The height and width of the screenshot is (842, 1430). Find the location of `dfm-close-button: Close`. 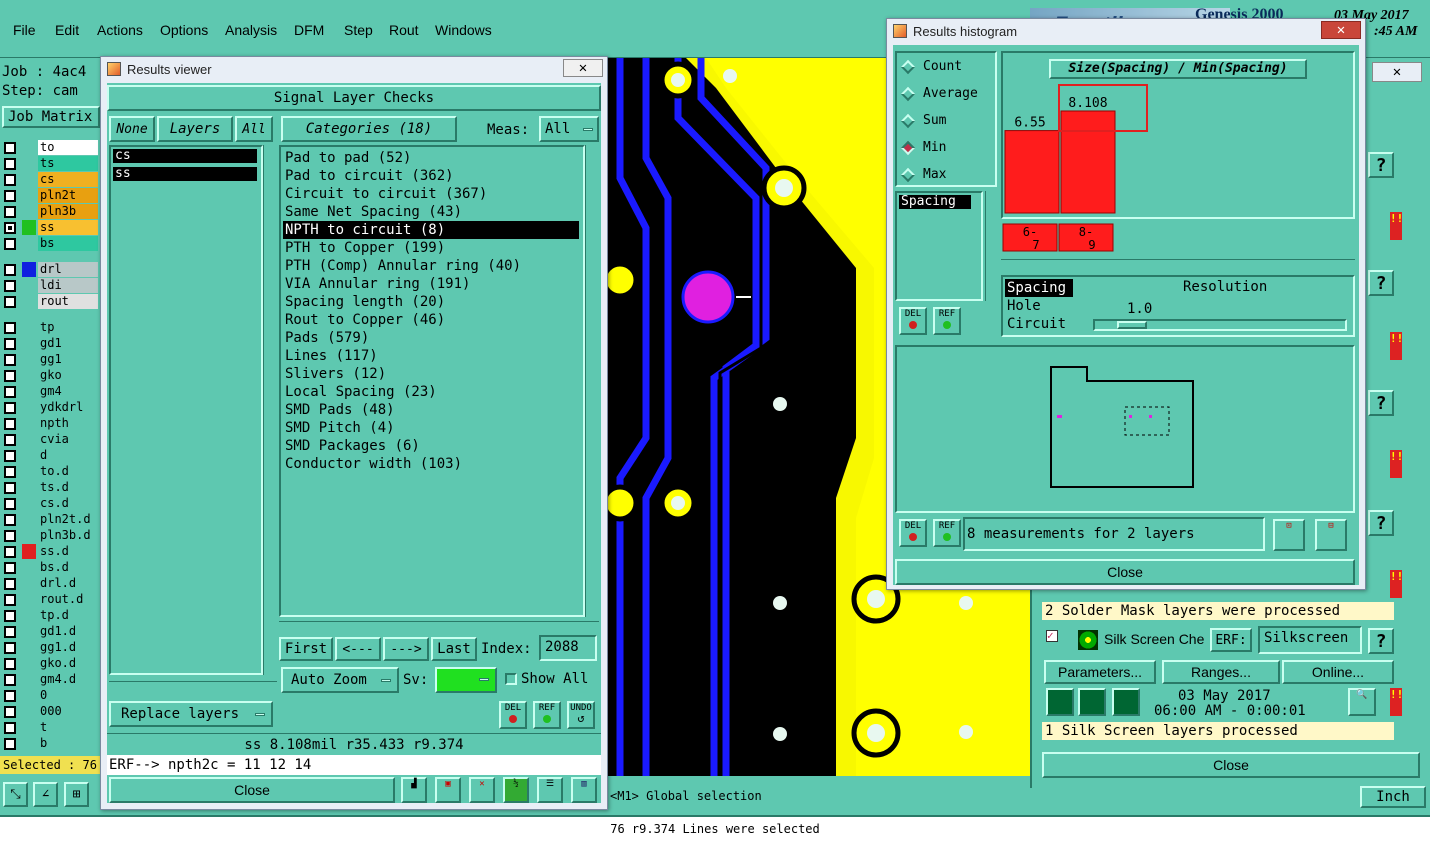

dfm-close-button: Close is located at coordinates (1231, 765).